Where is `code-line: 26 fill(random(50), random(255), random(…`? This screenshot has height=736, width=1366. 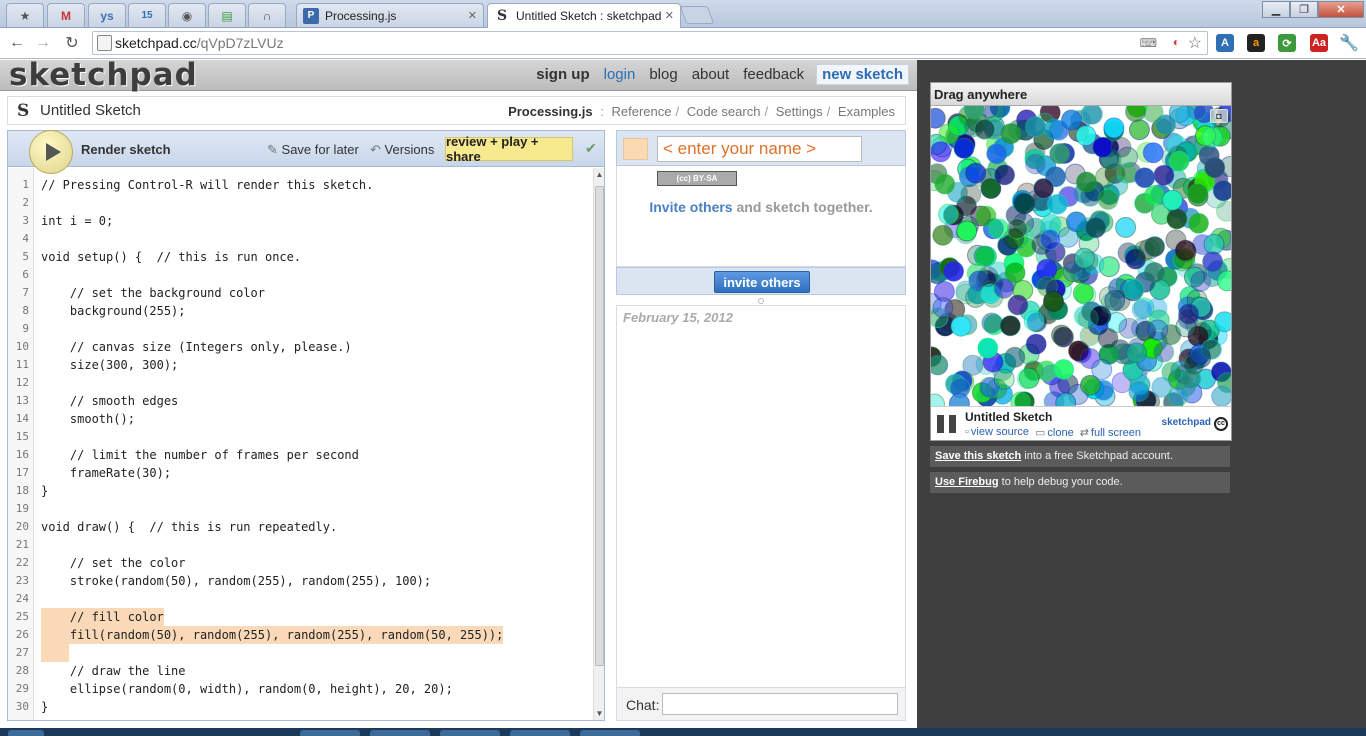
code-line: 26 fill(random(50), random(255), random(… is located at coordinates (299, 635).